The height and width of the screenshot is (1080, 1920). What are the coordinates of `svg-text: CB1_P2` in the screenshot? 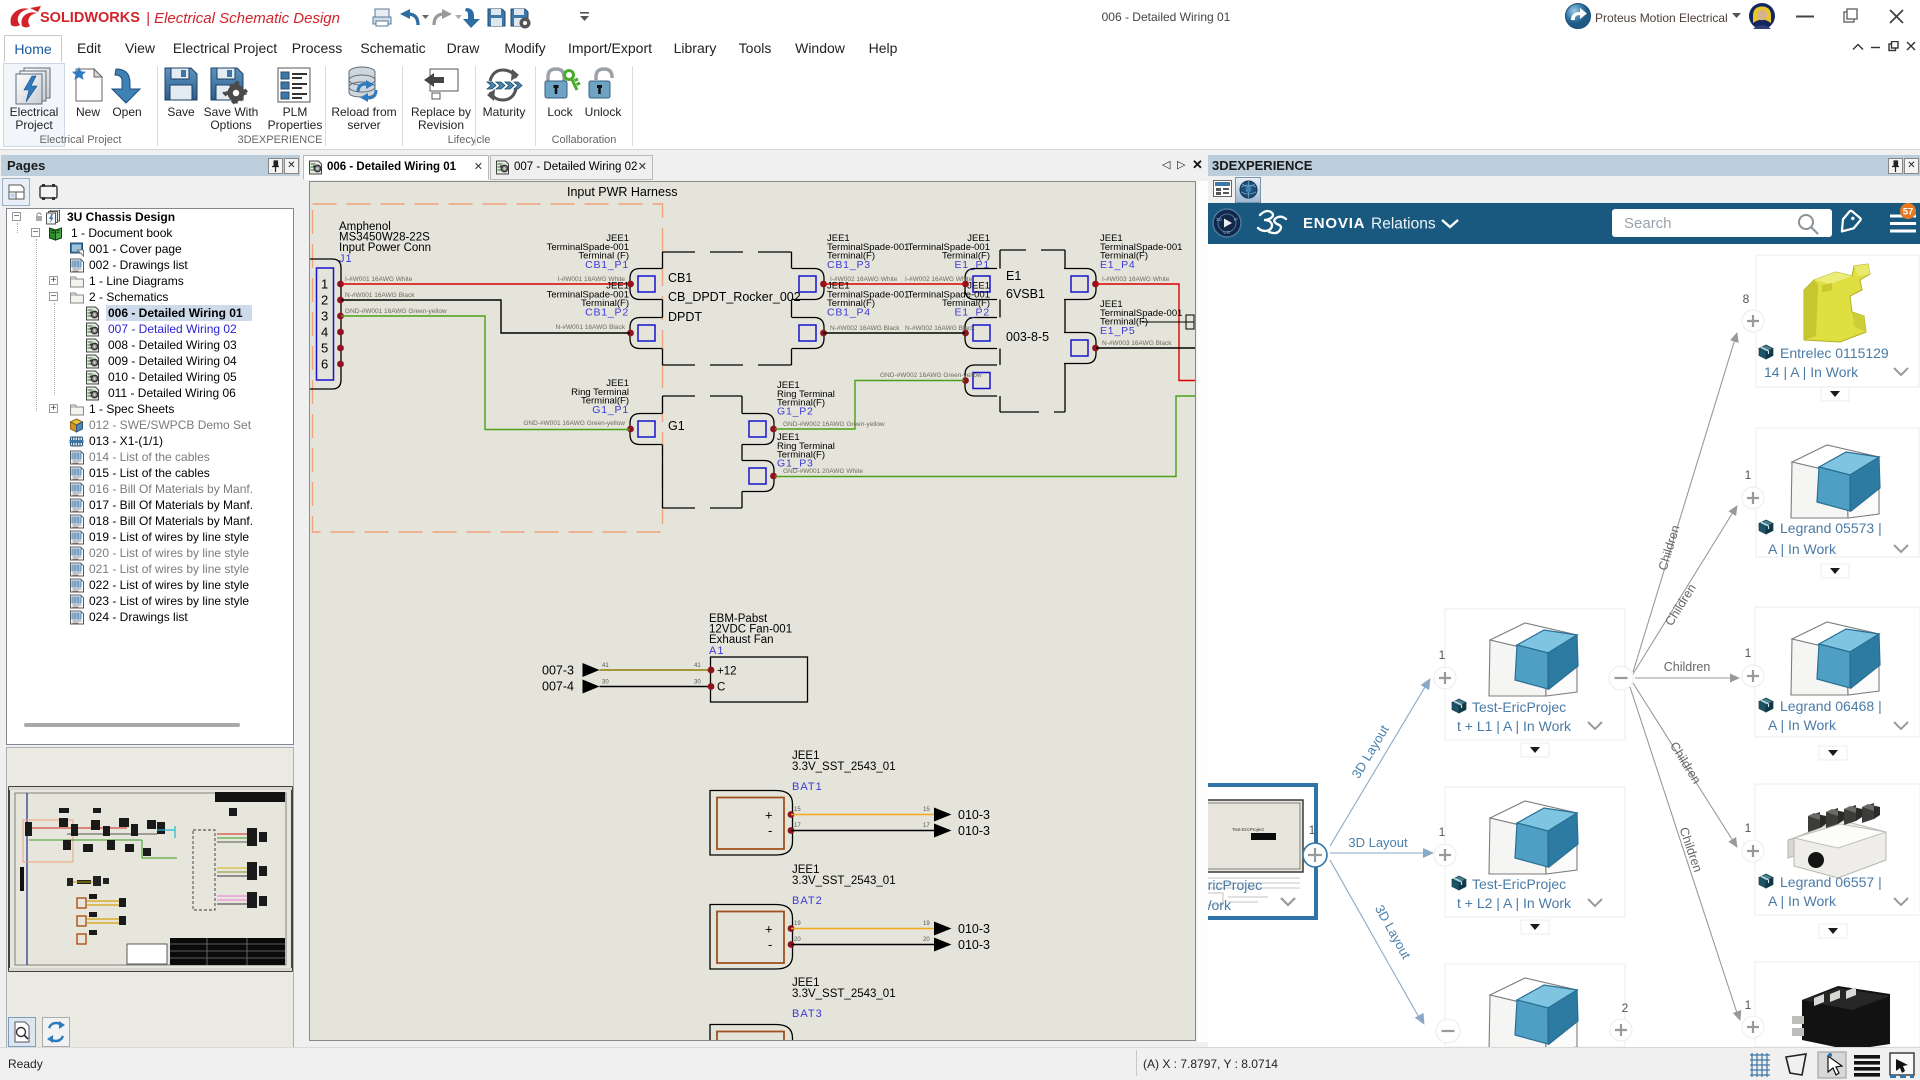 It's located at (607, 313).